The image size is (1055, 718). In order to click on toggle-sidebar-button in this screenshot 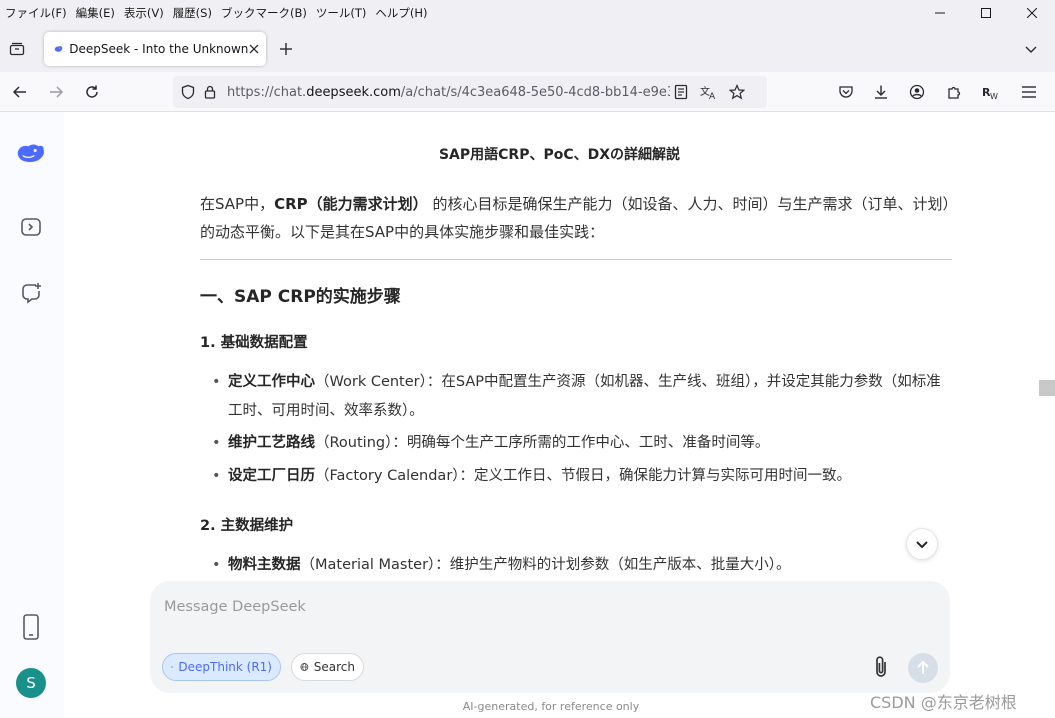, I will do `click(31, 227)`.